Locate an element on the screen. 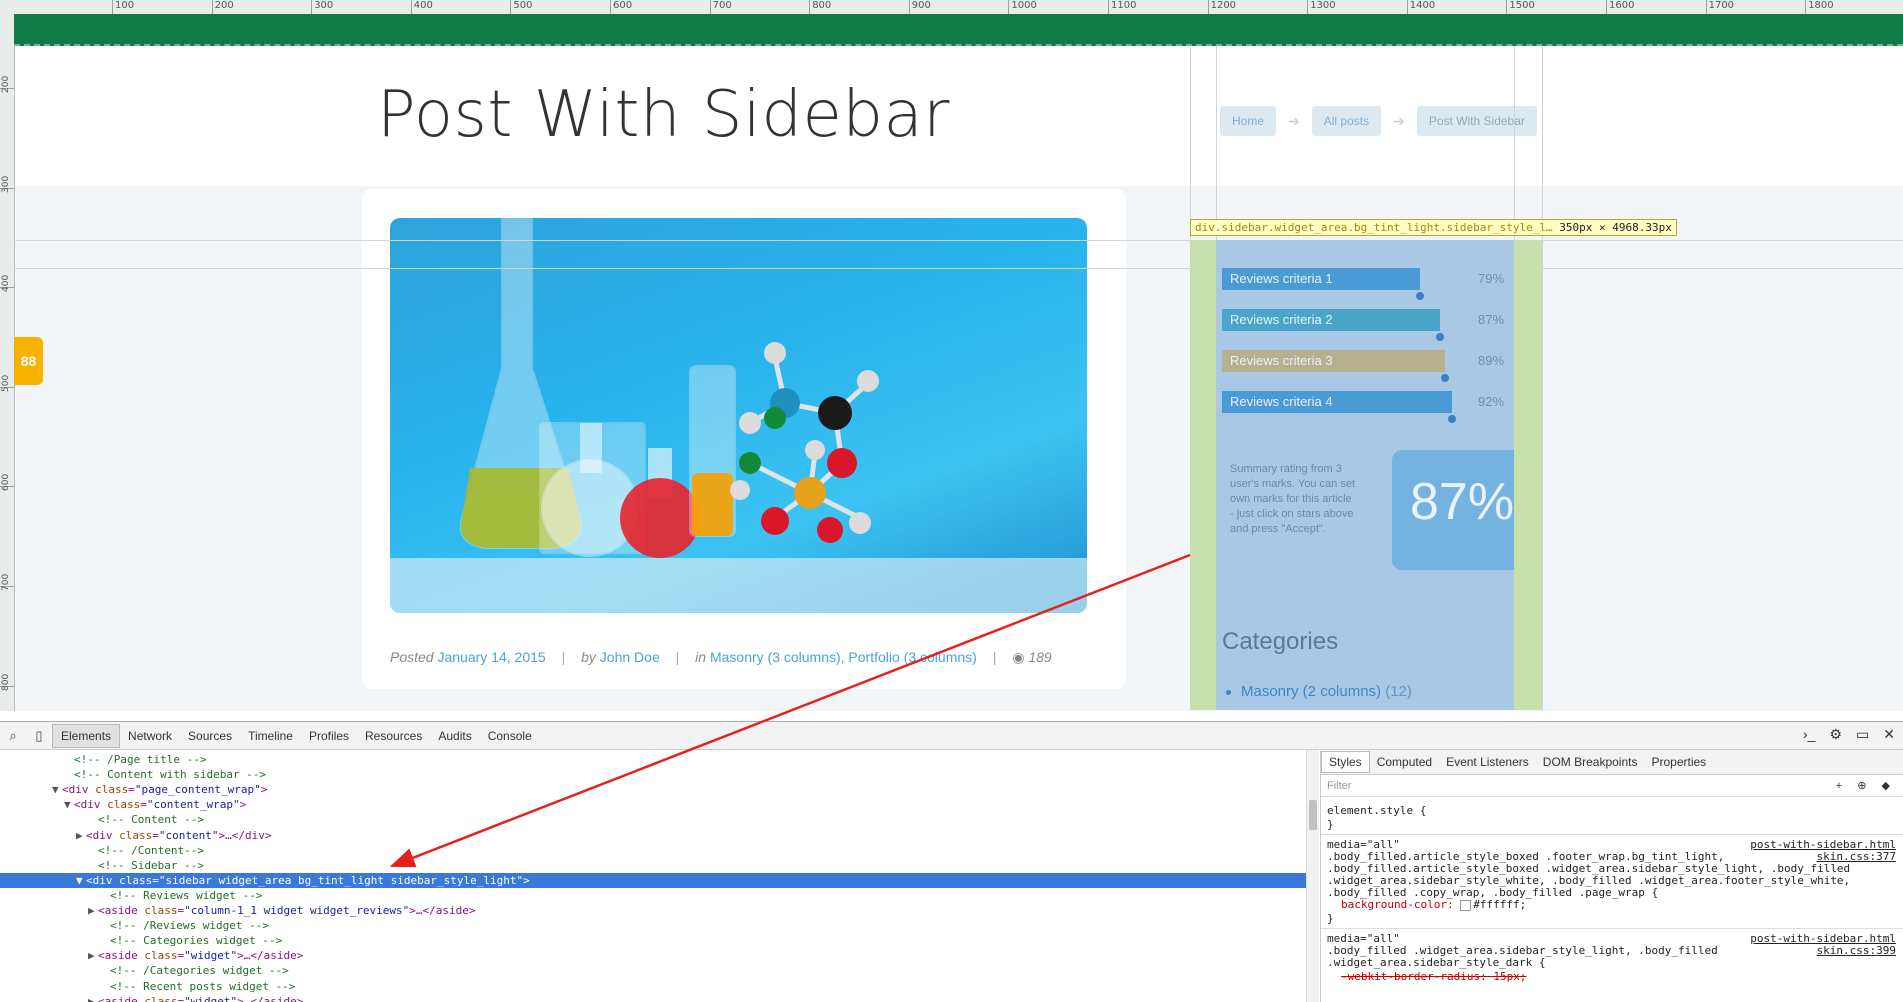 The width and height of the screenshot is (1903, 1002). styles-tab-properties: Properties is located at coordinates (1678, 762).